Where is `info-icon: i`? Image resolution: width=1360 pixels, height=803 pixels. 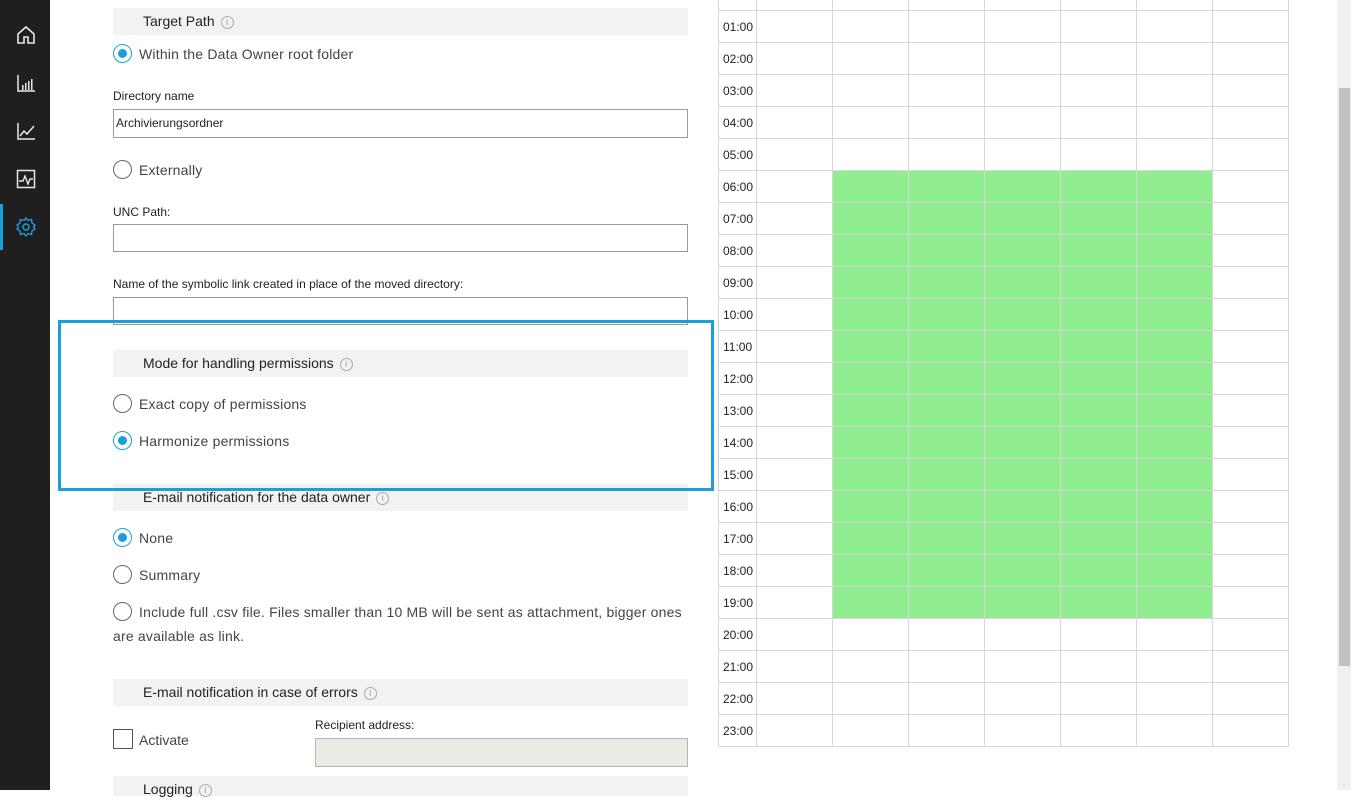 info-icon: i is located at coordinates (383, 498).